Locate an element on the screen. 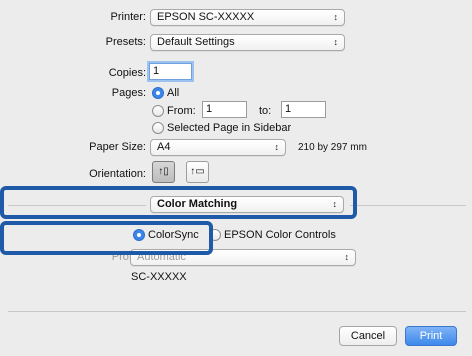 This screenshot has height=356, width=472. section-highlight-frame is located at coordinates (178, 202).